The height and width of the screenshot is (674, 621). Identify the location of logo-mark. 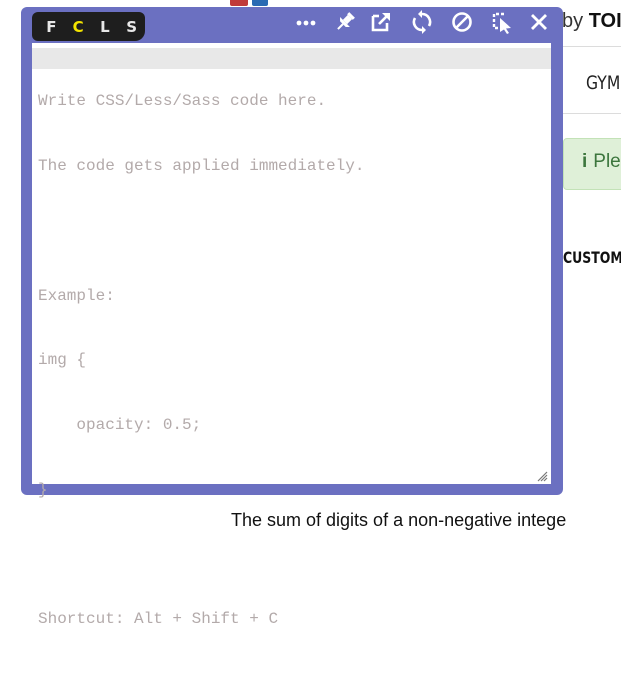
(239, 3).